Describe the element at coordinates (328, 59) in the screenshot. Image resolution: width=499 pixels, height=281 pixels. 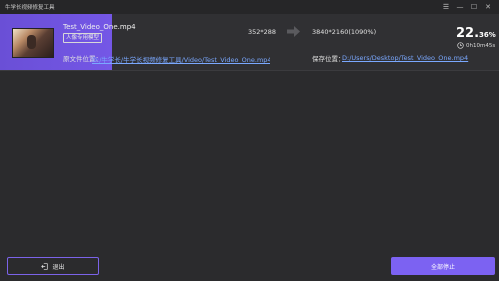
I see `save-path-label: 保存位置：` at that location.